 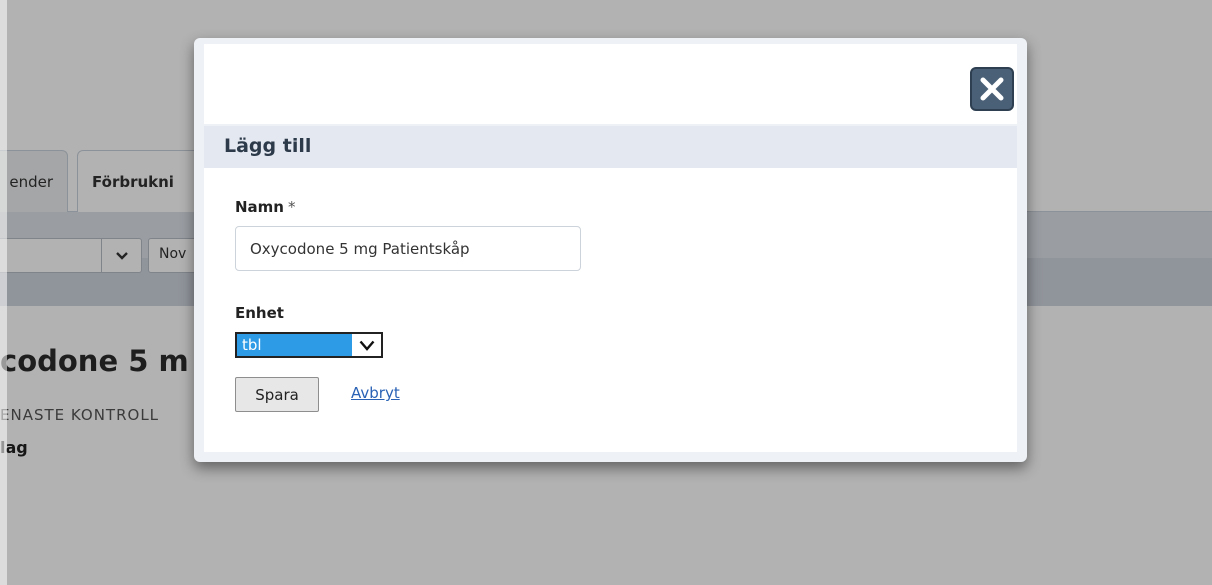 I want to click on name-input, so click(x=408, y=248).